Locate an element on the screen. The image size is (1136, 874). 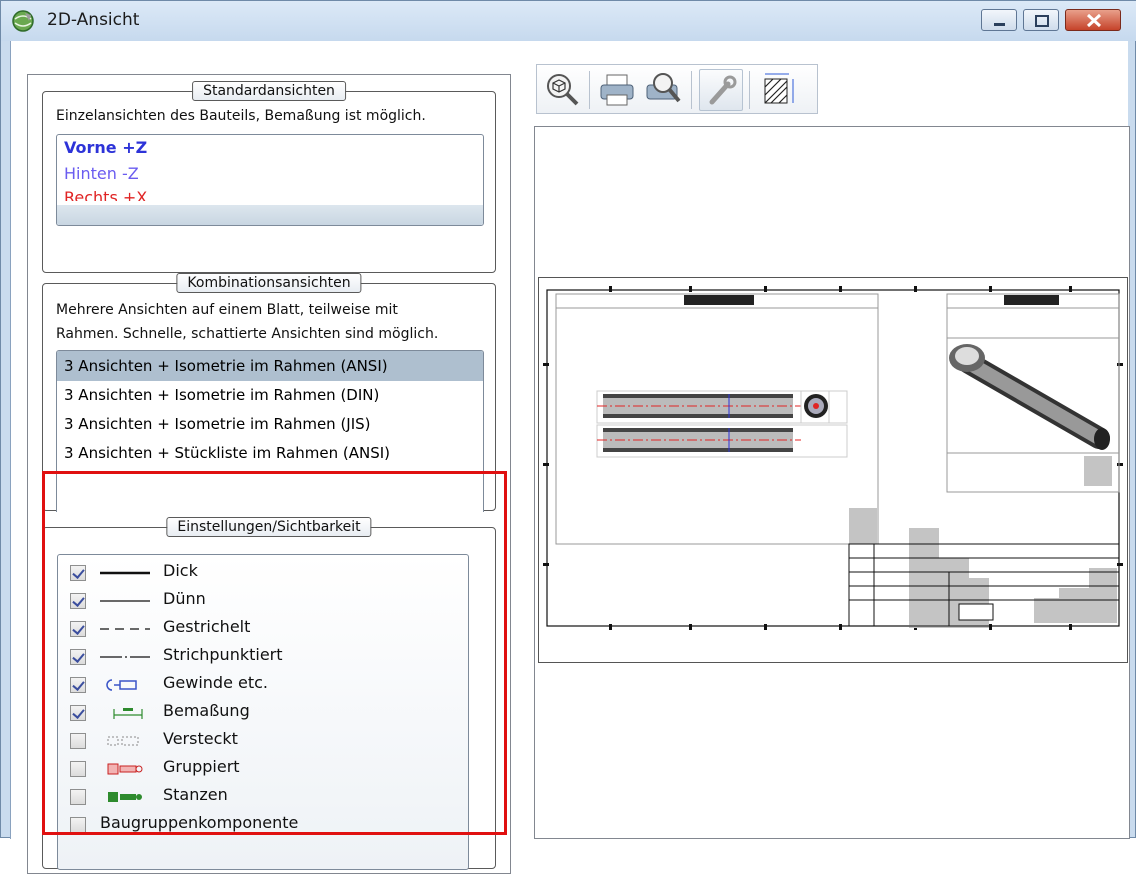
punch-icon is located at coordinates (125, 797).